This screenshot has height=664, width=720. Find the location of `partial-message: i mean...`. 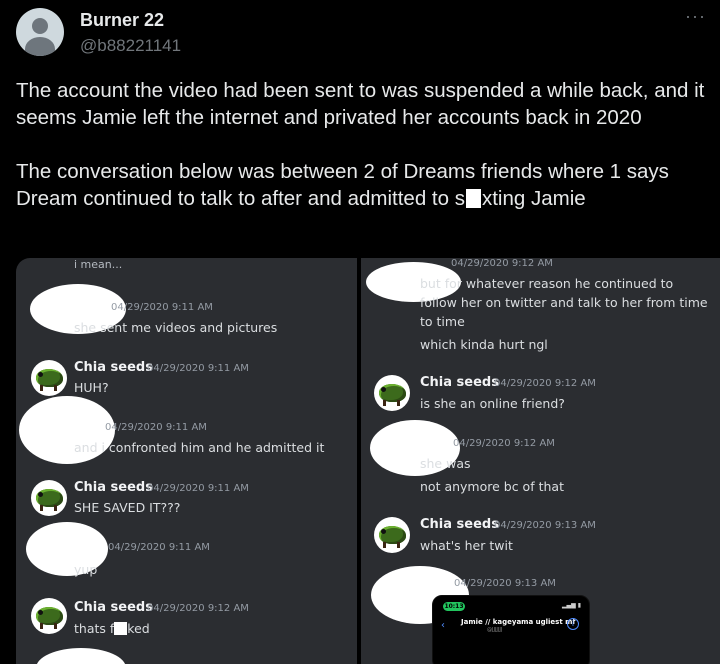

partial-message: i mean... is located at coordinates (98, 264).